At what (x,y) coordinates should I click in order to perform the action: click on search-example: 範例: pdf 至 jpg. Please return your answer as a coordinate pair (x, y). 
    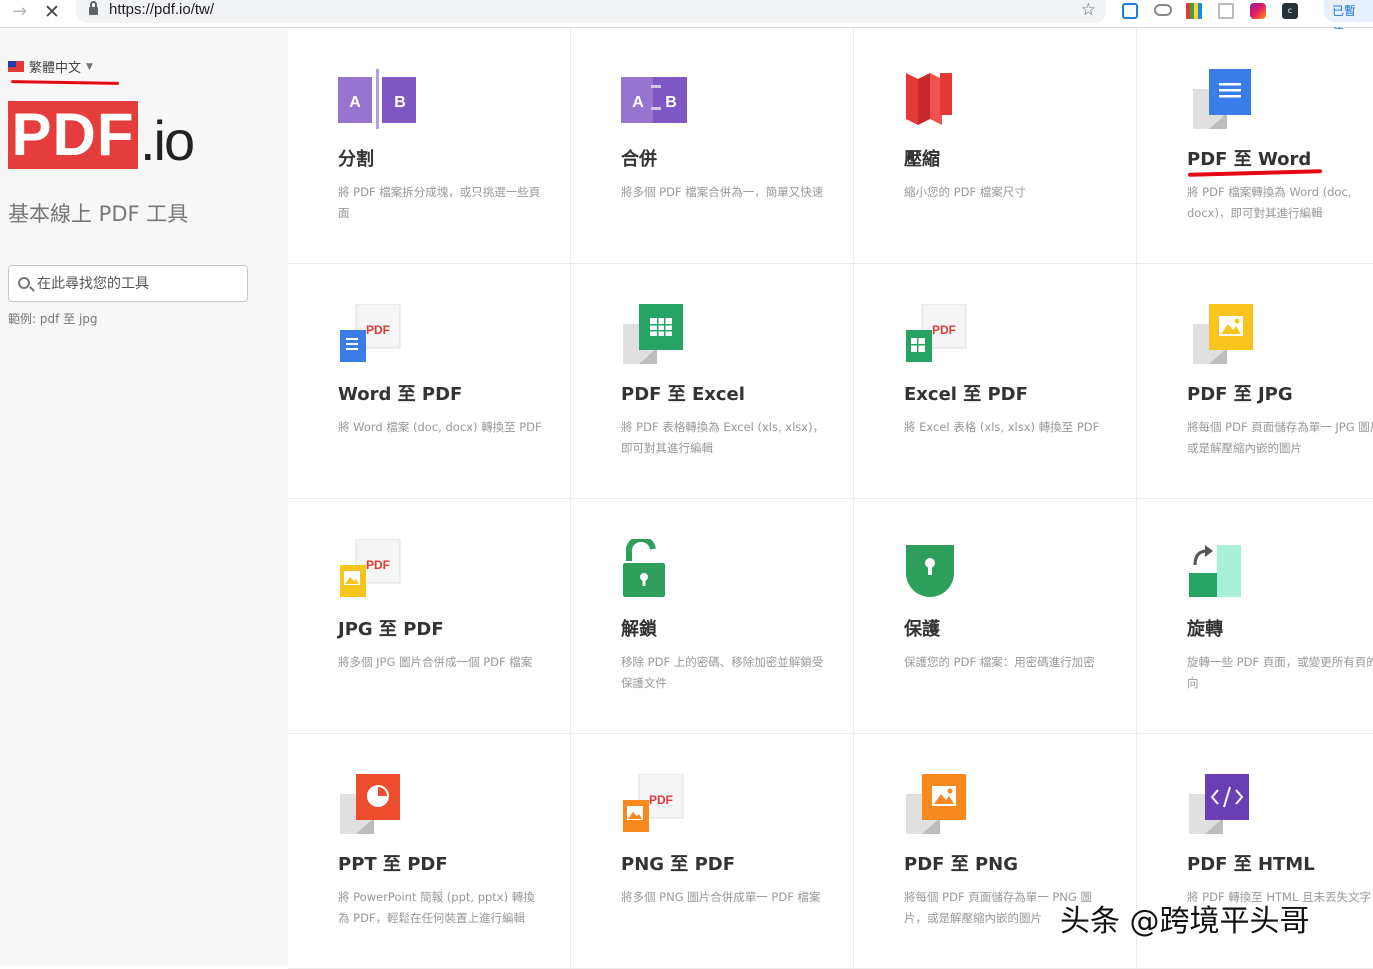
    Looking at the image, I should click on (53, 319).